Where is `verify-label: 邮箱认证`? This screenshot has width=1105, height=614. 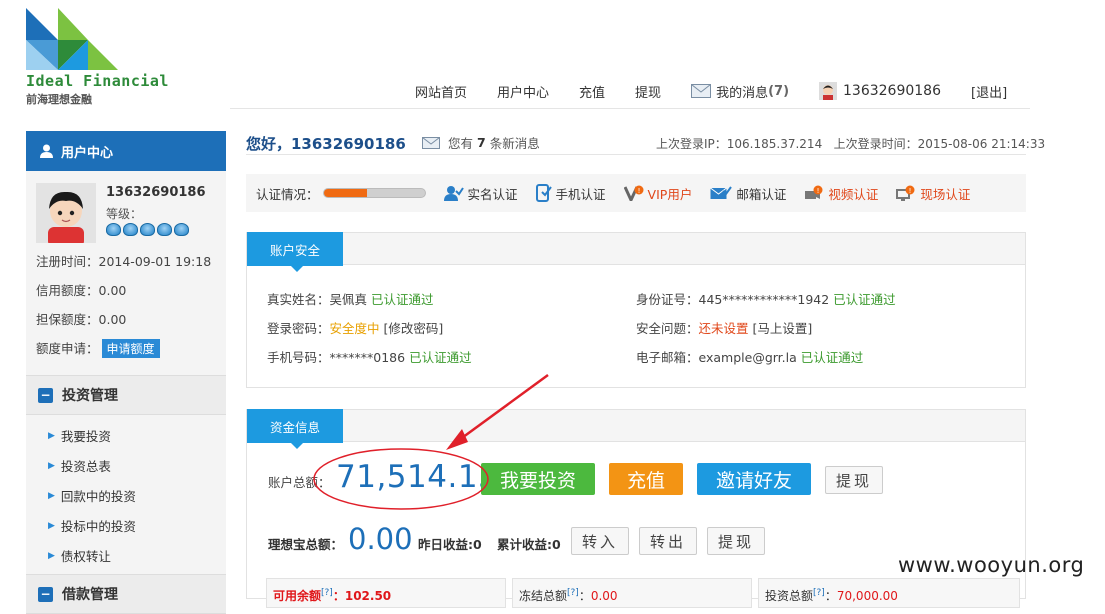 verify-label: 邮箱认证 is located at coordinates (761, 194).